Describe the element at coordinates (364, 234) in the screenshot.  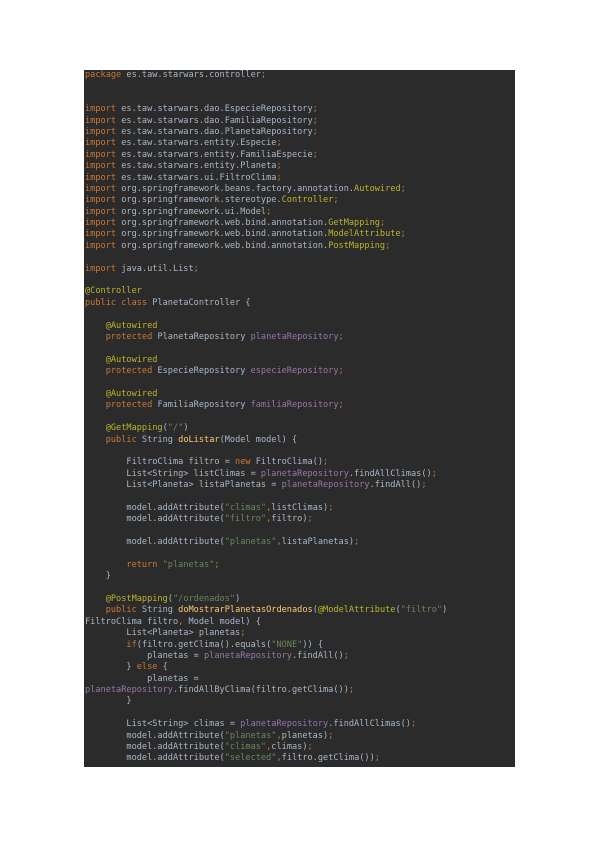
I see `code-token: ModelAttribute` at that location.